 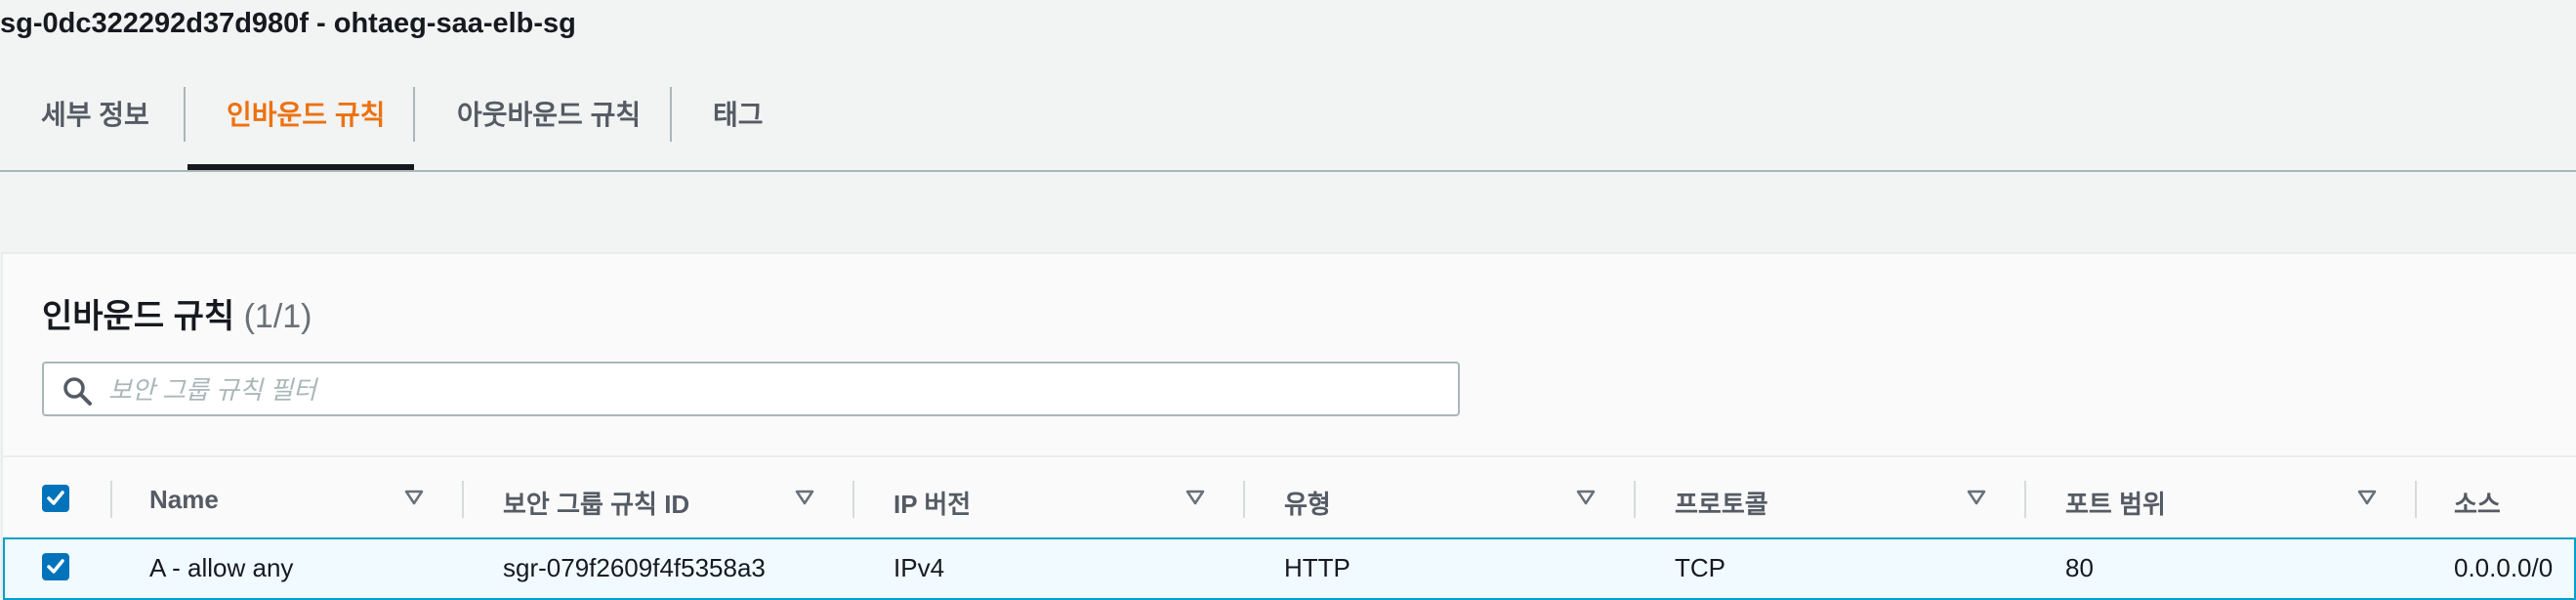 I want to click on rule-count: (1/1), so click(x=277, y=317).